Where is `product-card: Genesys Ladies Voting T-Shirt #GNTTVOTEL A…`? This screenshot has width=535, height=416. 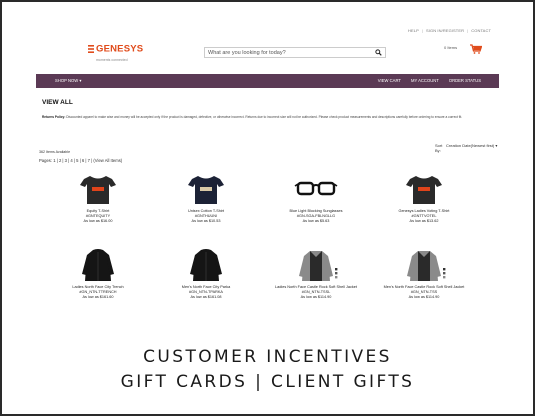 product-card: Genesys Ladies Voting T-Shirt #GNTTVOTEL A… is located at coordinates (424, 198).